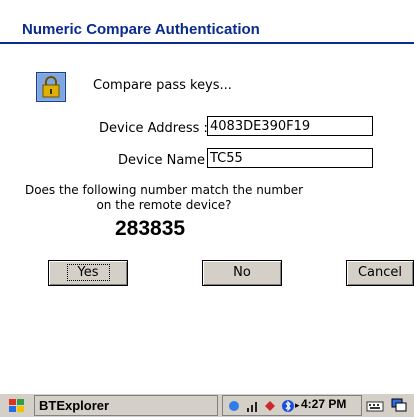 The height and width of the screenshot is (420, 414). I want to click on passkey-number: 283835, so click(150, 228).